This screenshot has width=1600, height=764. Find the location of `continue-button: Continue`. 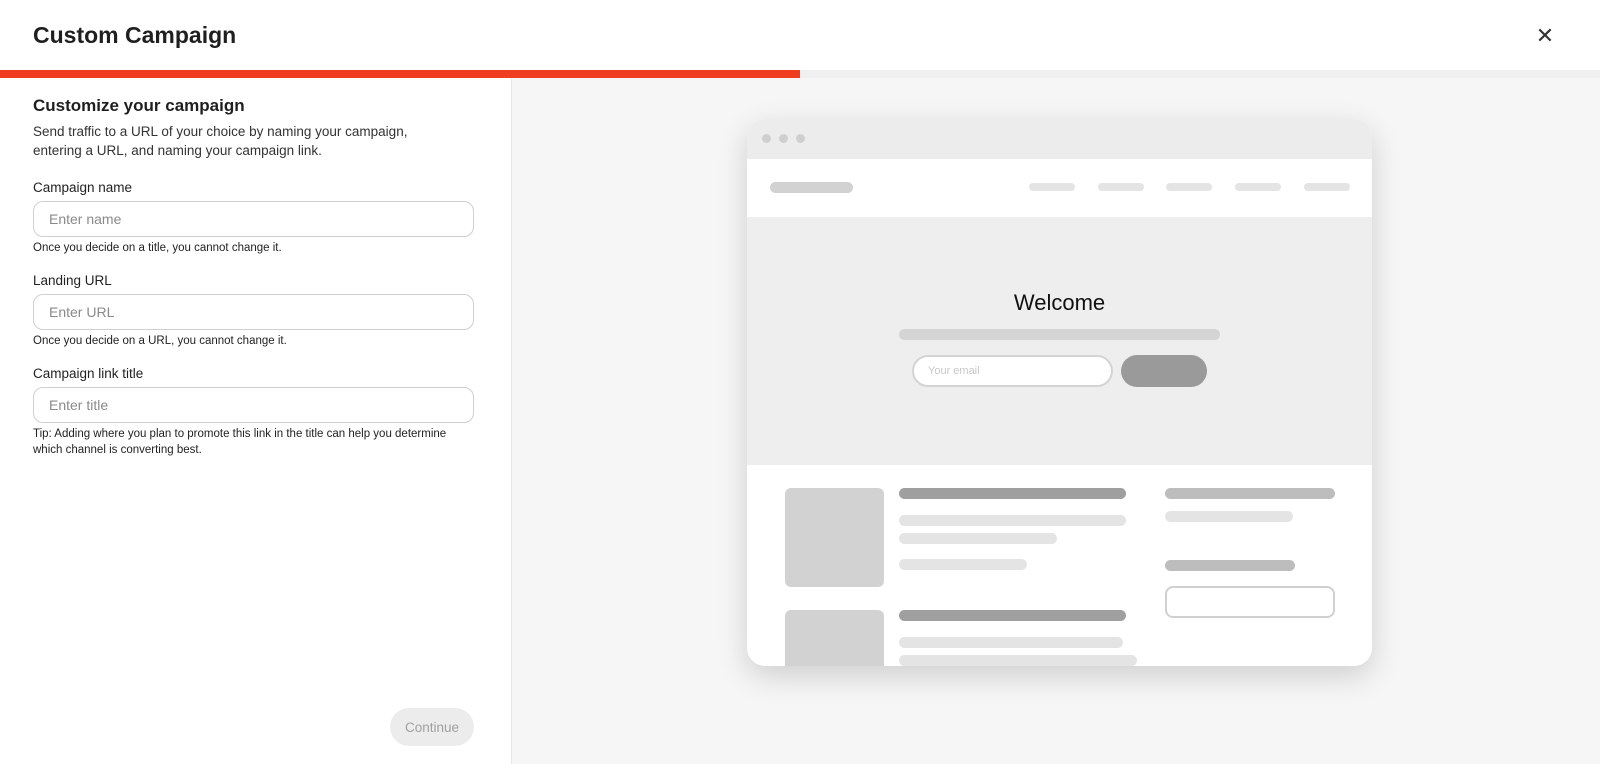

continue-button: Continue is located at coordinates (432, 727).